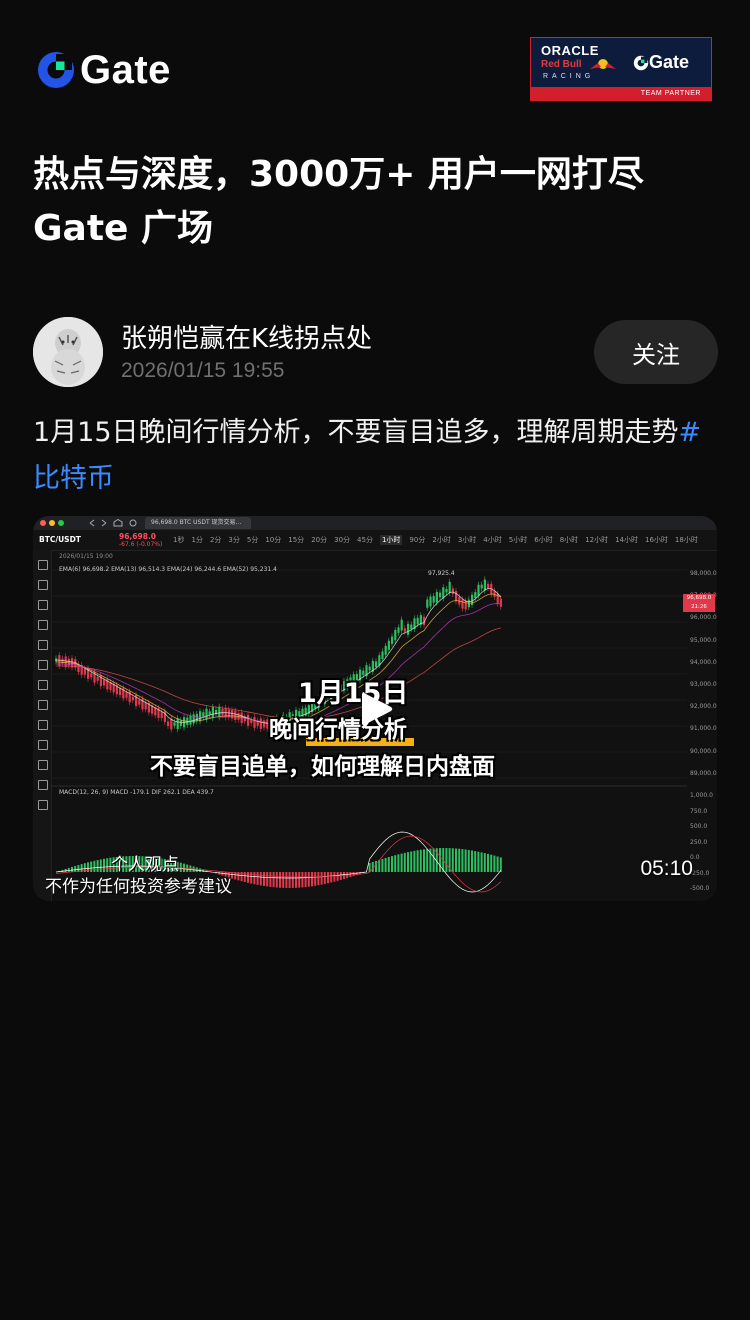 The width and height of the screenshot is (750, 1320). I want to click on timeframe-option: 30分, so click(342, 540).